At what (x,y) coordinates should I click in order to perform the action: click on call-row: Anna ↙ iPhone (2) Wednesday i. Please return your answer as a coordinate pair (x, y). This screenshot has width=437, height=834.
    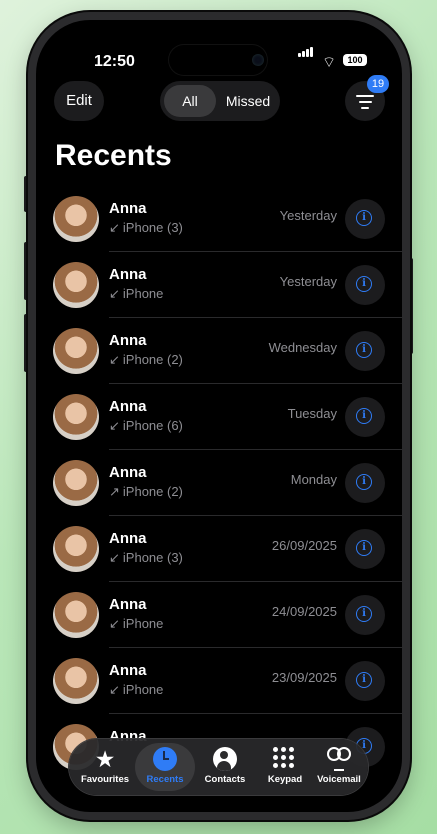
    Looking at the image, I should click on (219, 351).